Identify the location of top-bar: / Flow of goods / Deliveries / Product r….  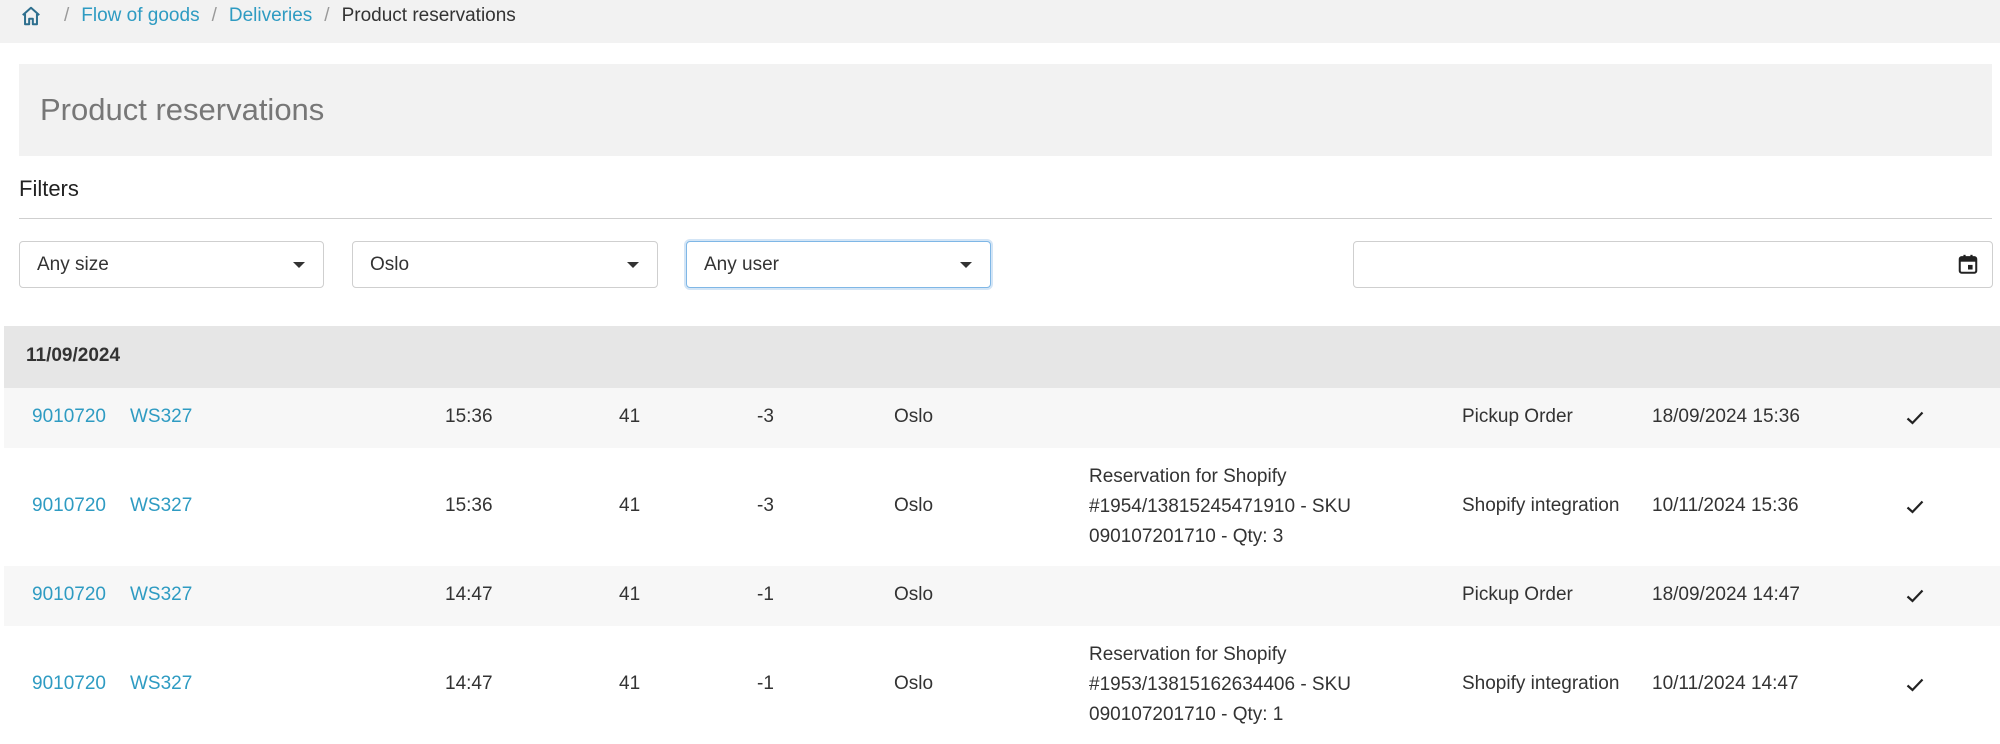
(1000, 21).